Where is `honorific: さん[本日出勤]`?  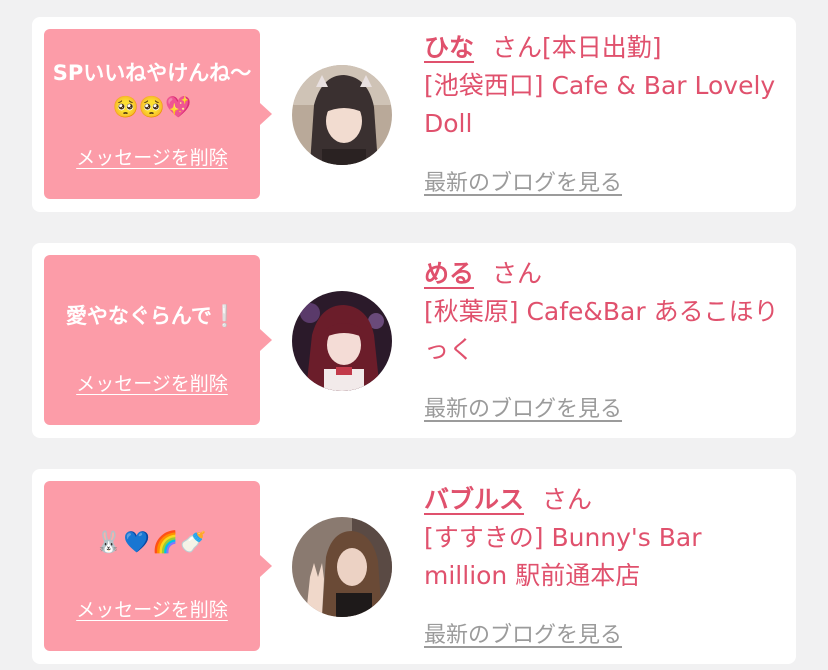
honorific: さん[本日出勤] is located at coordinates (577, 47).